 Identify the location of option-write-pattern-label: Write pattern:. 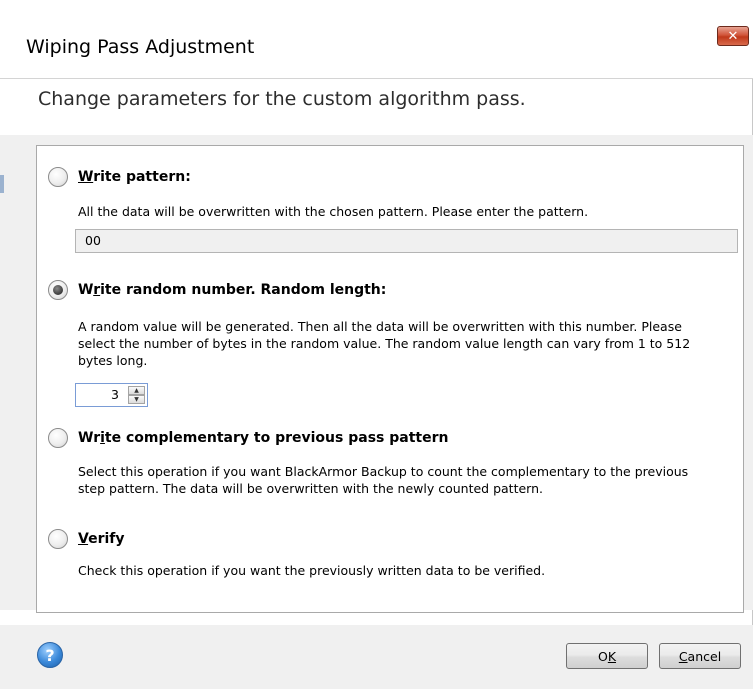
(134, 177).